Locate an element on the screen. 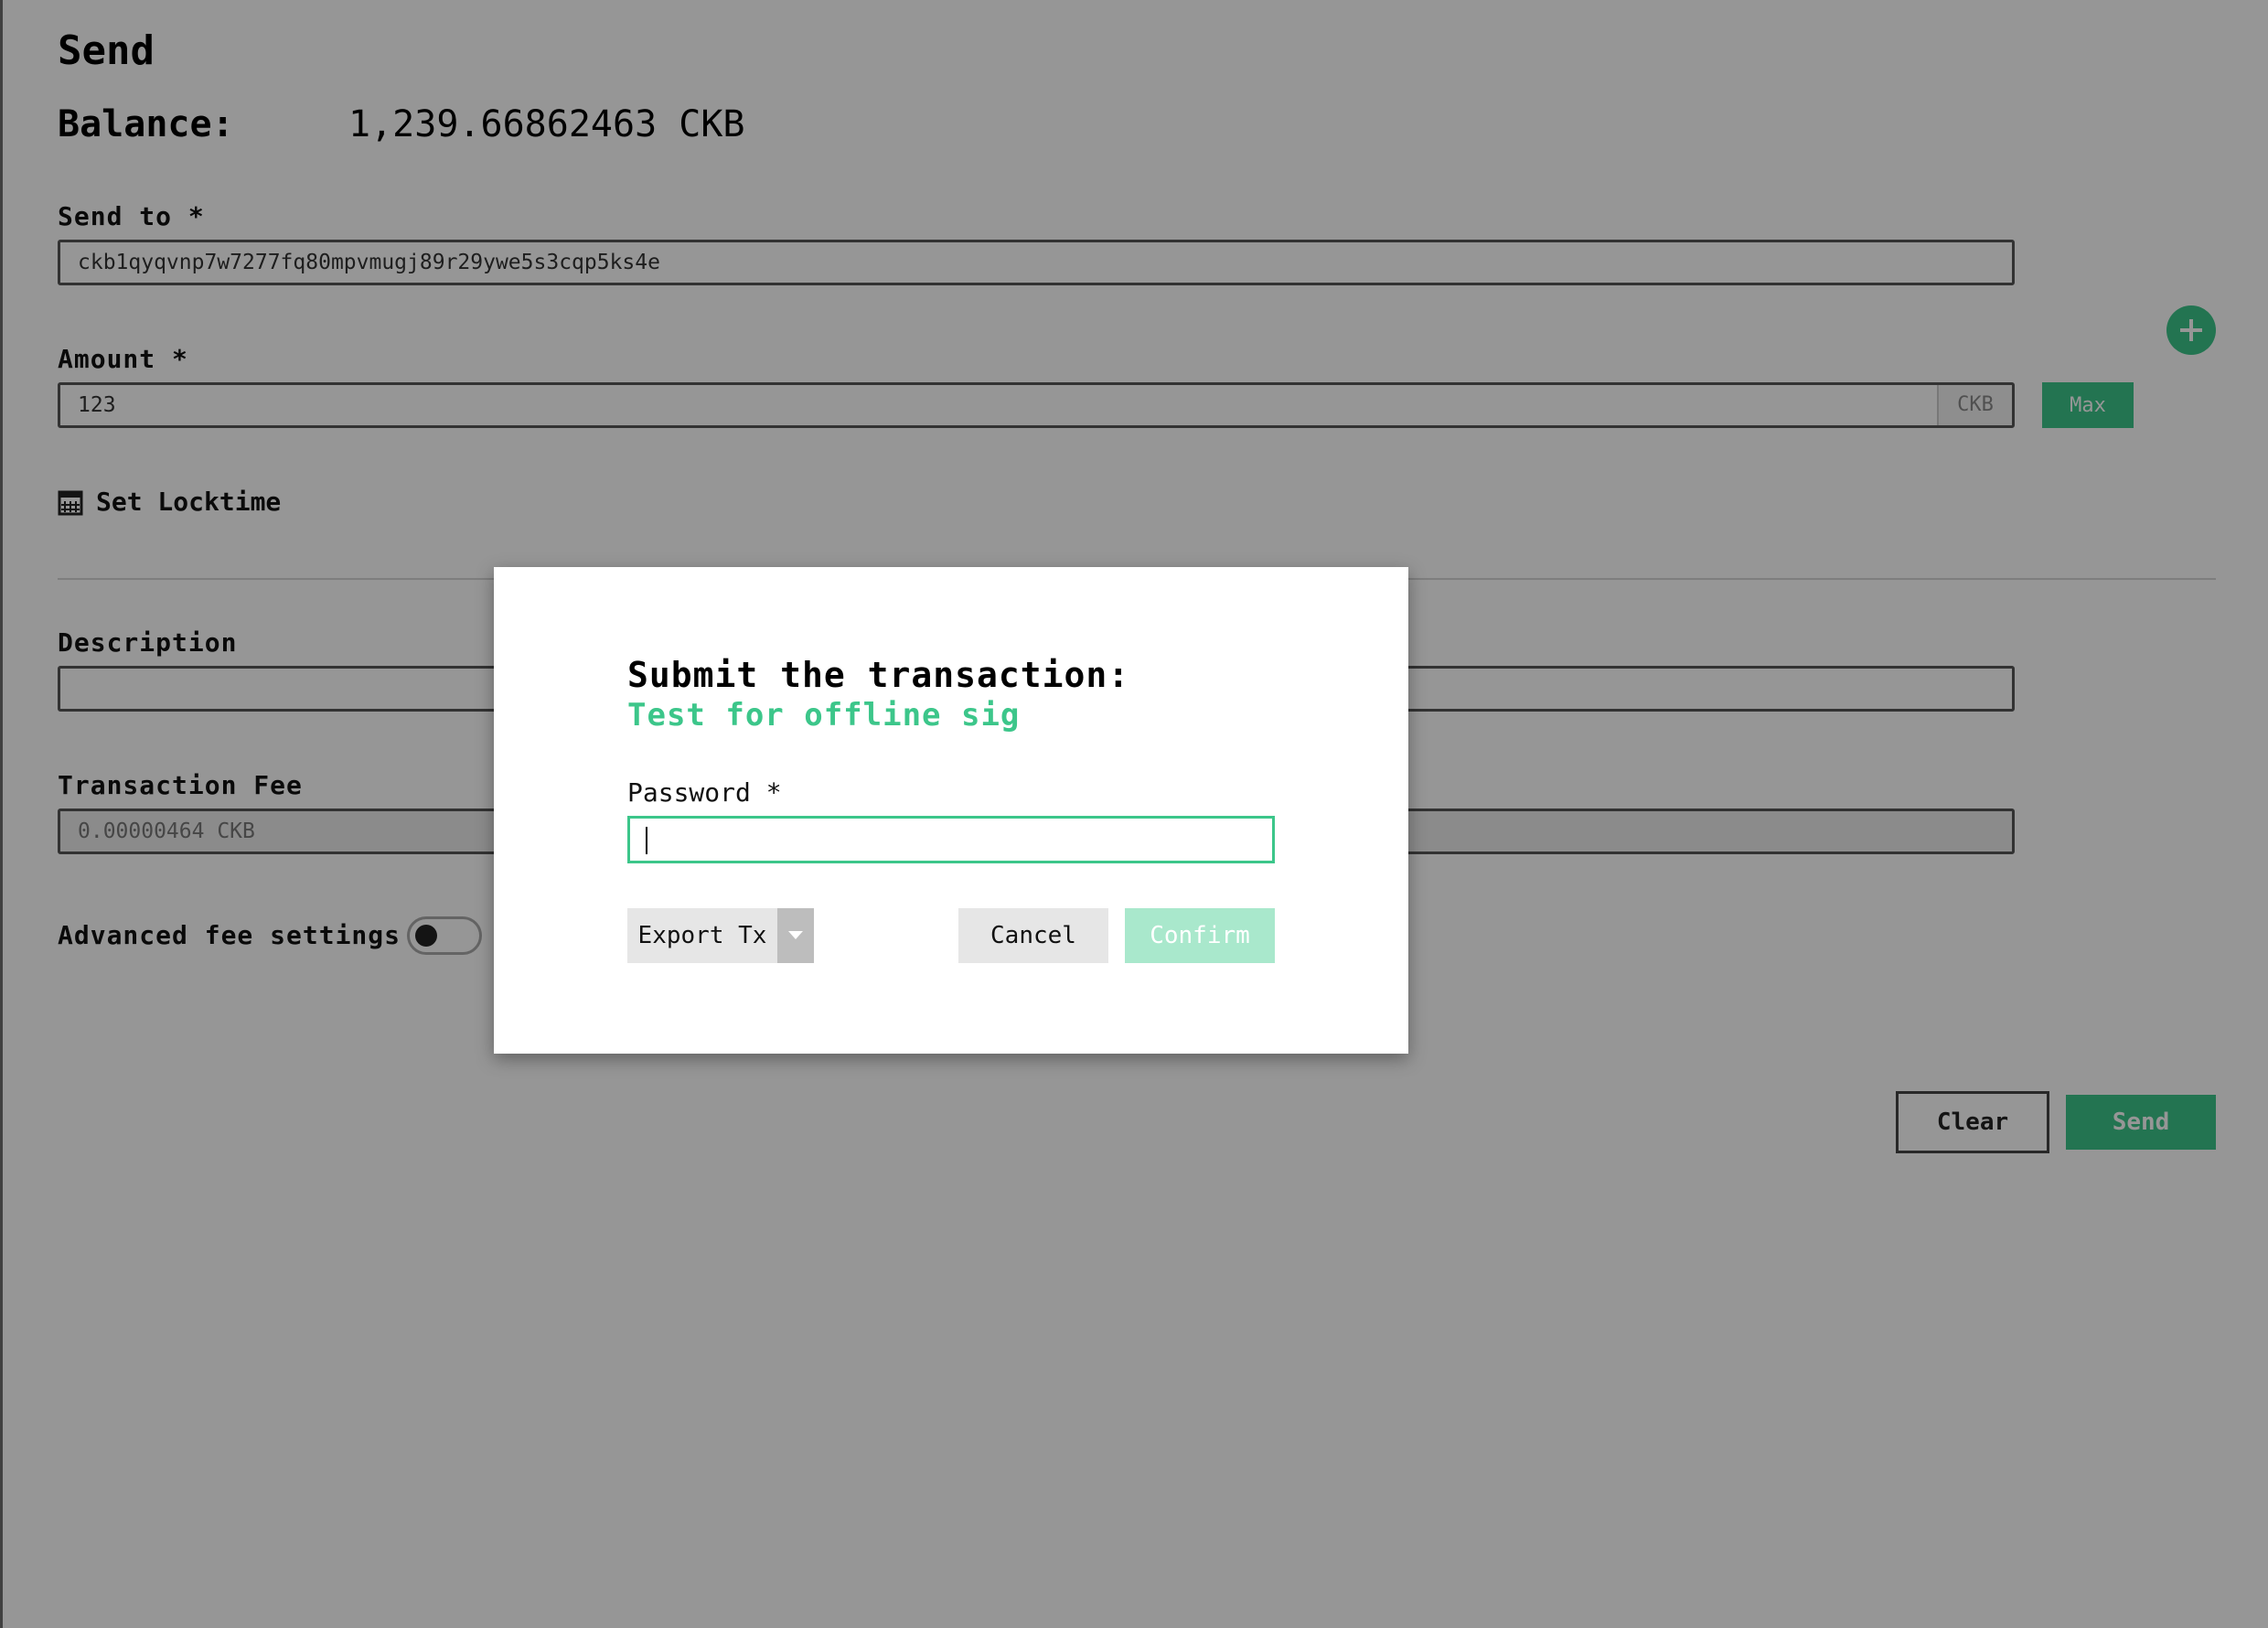  export-tx-dropdown is located at coordinates (795, 935).